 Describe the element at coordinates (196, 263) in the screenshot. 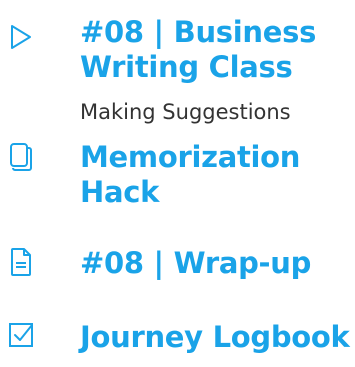

I see `lesson-title: #08 | Wrap-up` at that location.